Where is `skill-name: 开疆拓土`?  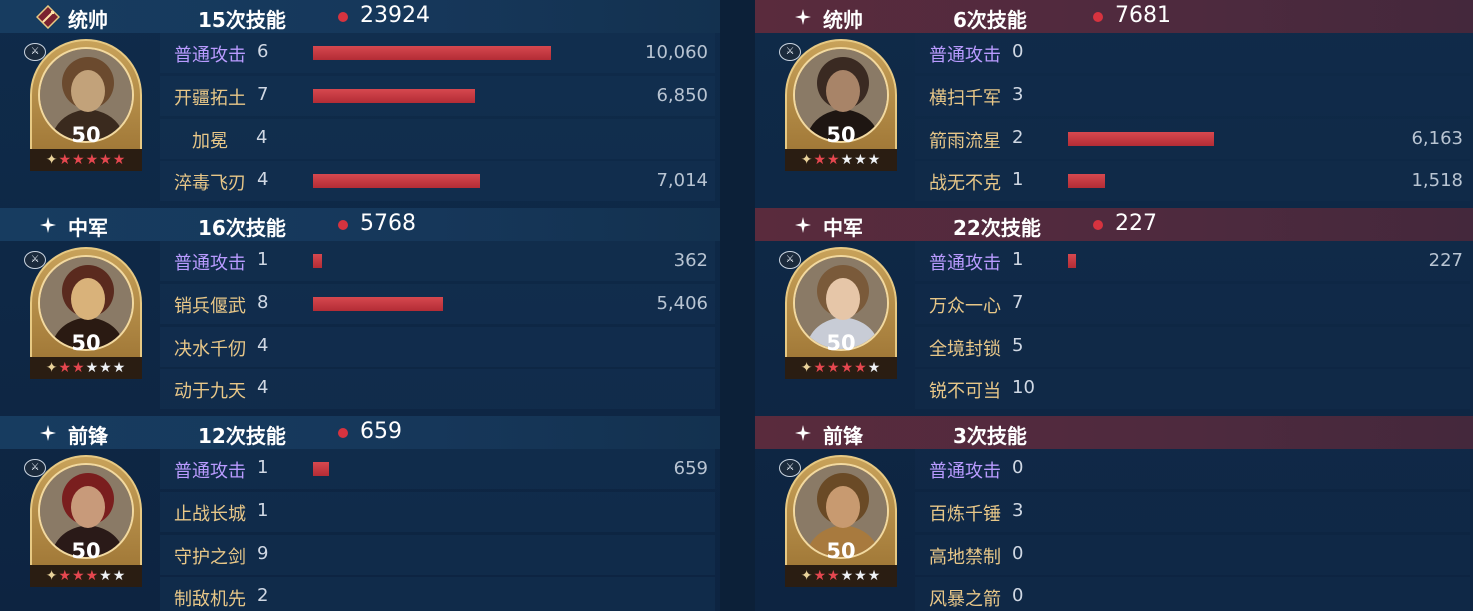
skill-name: 开疆拓土 is located at coordinates (210, 98).